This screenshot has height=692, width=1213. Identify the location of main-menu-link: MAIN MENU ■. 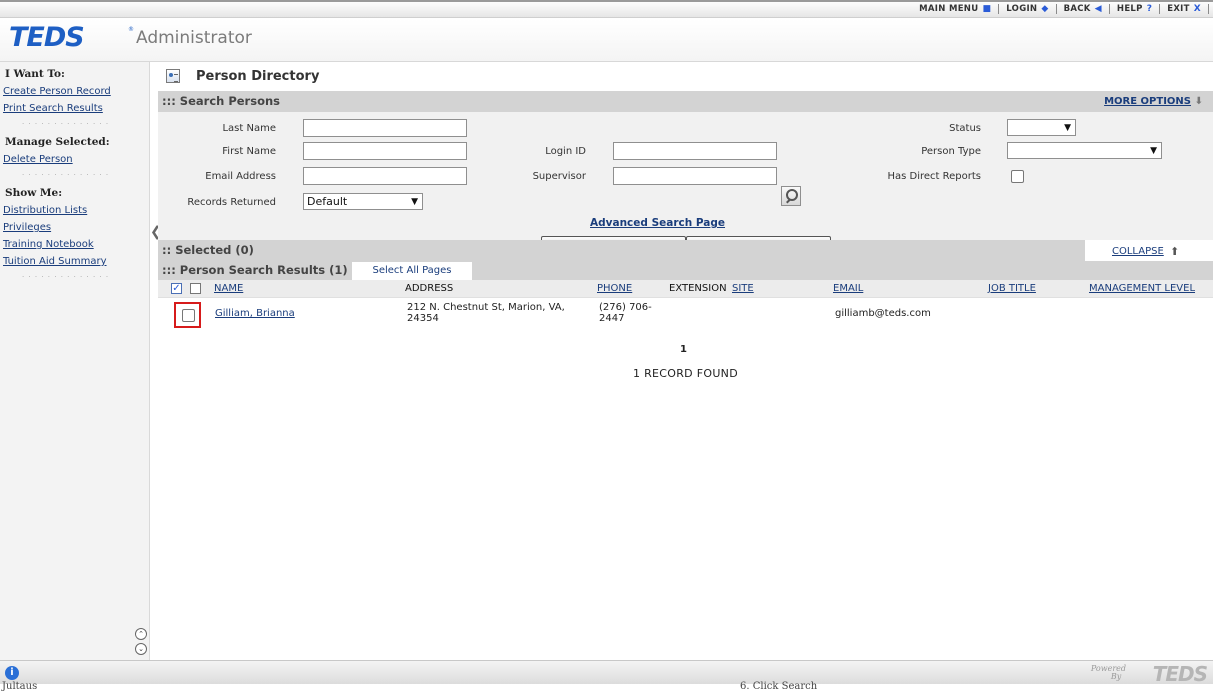
(955, 9).